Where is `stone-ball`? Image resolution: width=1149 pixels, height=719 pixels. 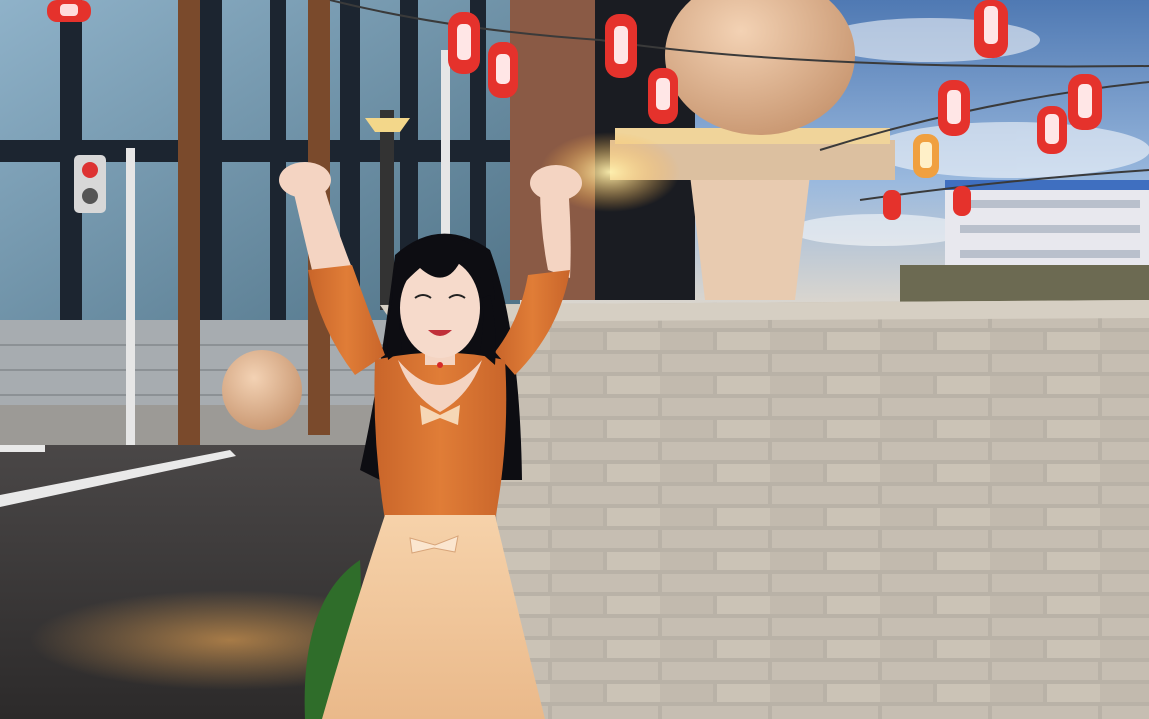
stone-ball is located at coordinates (262, 390).